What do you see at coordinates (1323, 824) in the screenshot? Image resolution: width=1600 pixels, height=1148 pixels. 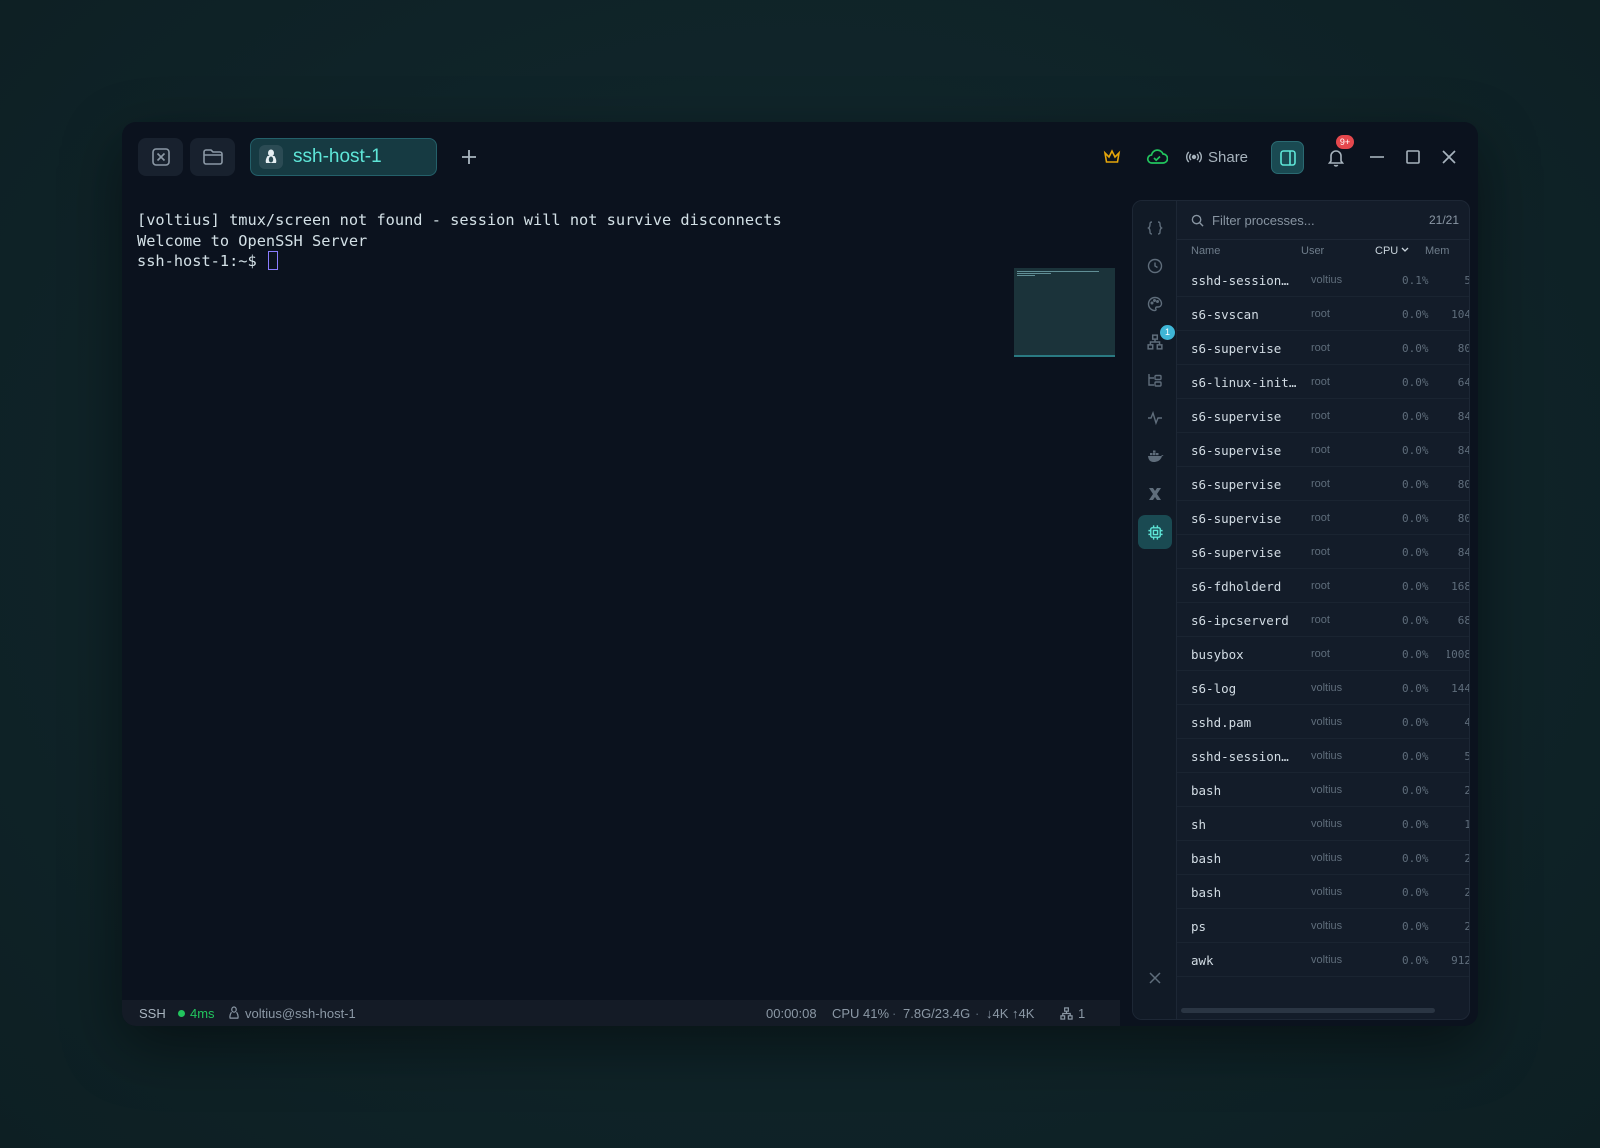 I see `table-row: sh voltius 0.0% 1` at bounding box center [1323, 824].